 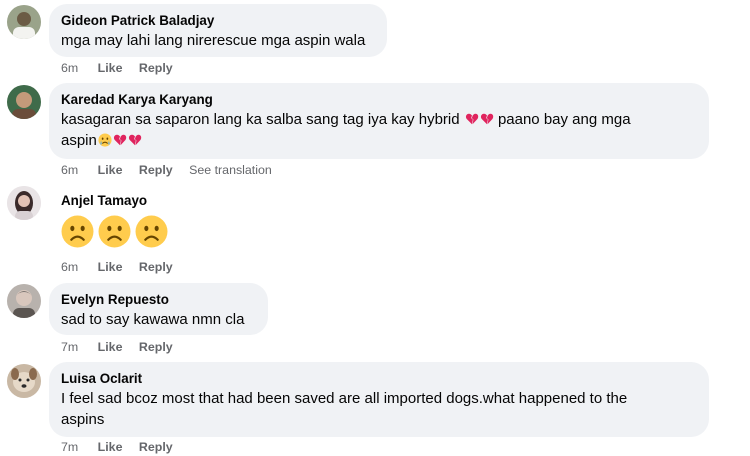 I want to click on emoji-row, so click(x=115, y=233).